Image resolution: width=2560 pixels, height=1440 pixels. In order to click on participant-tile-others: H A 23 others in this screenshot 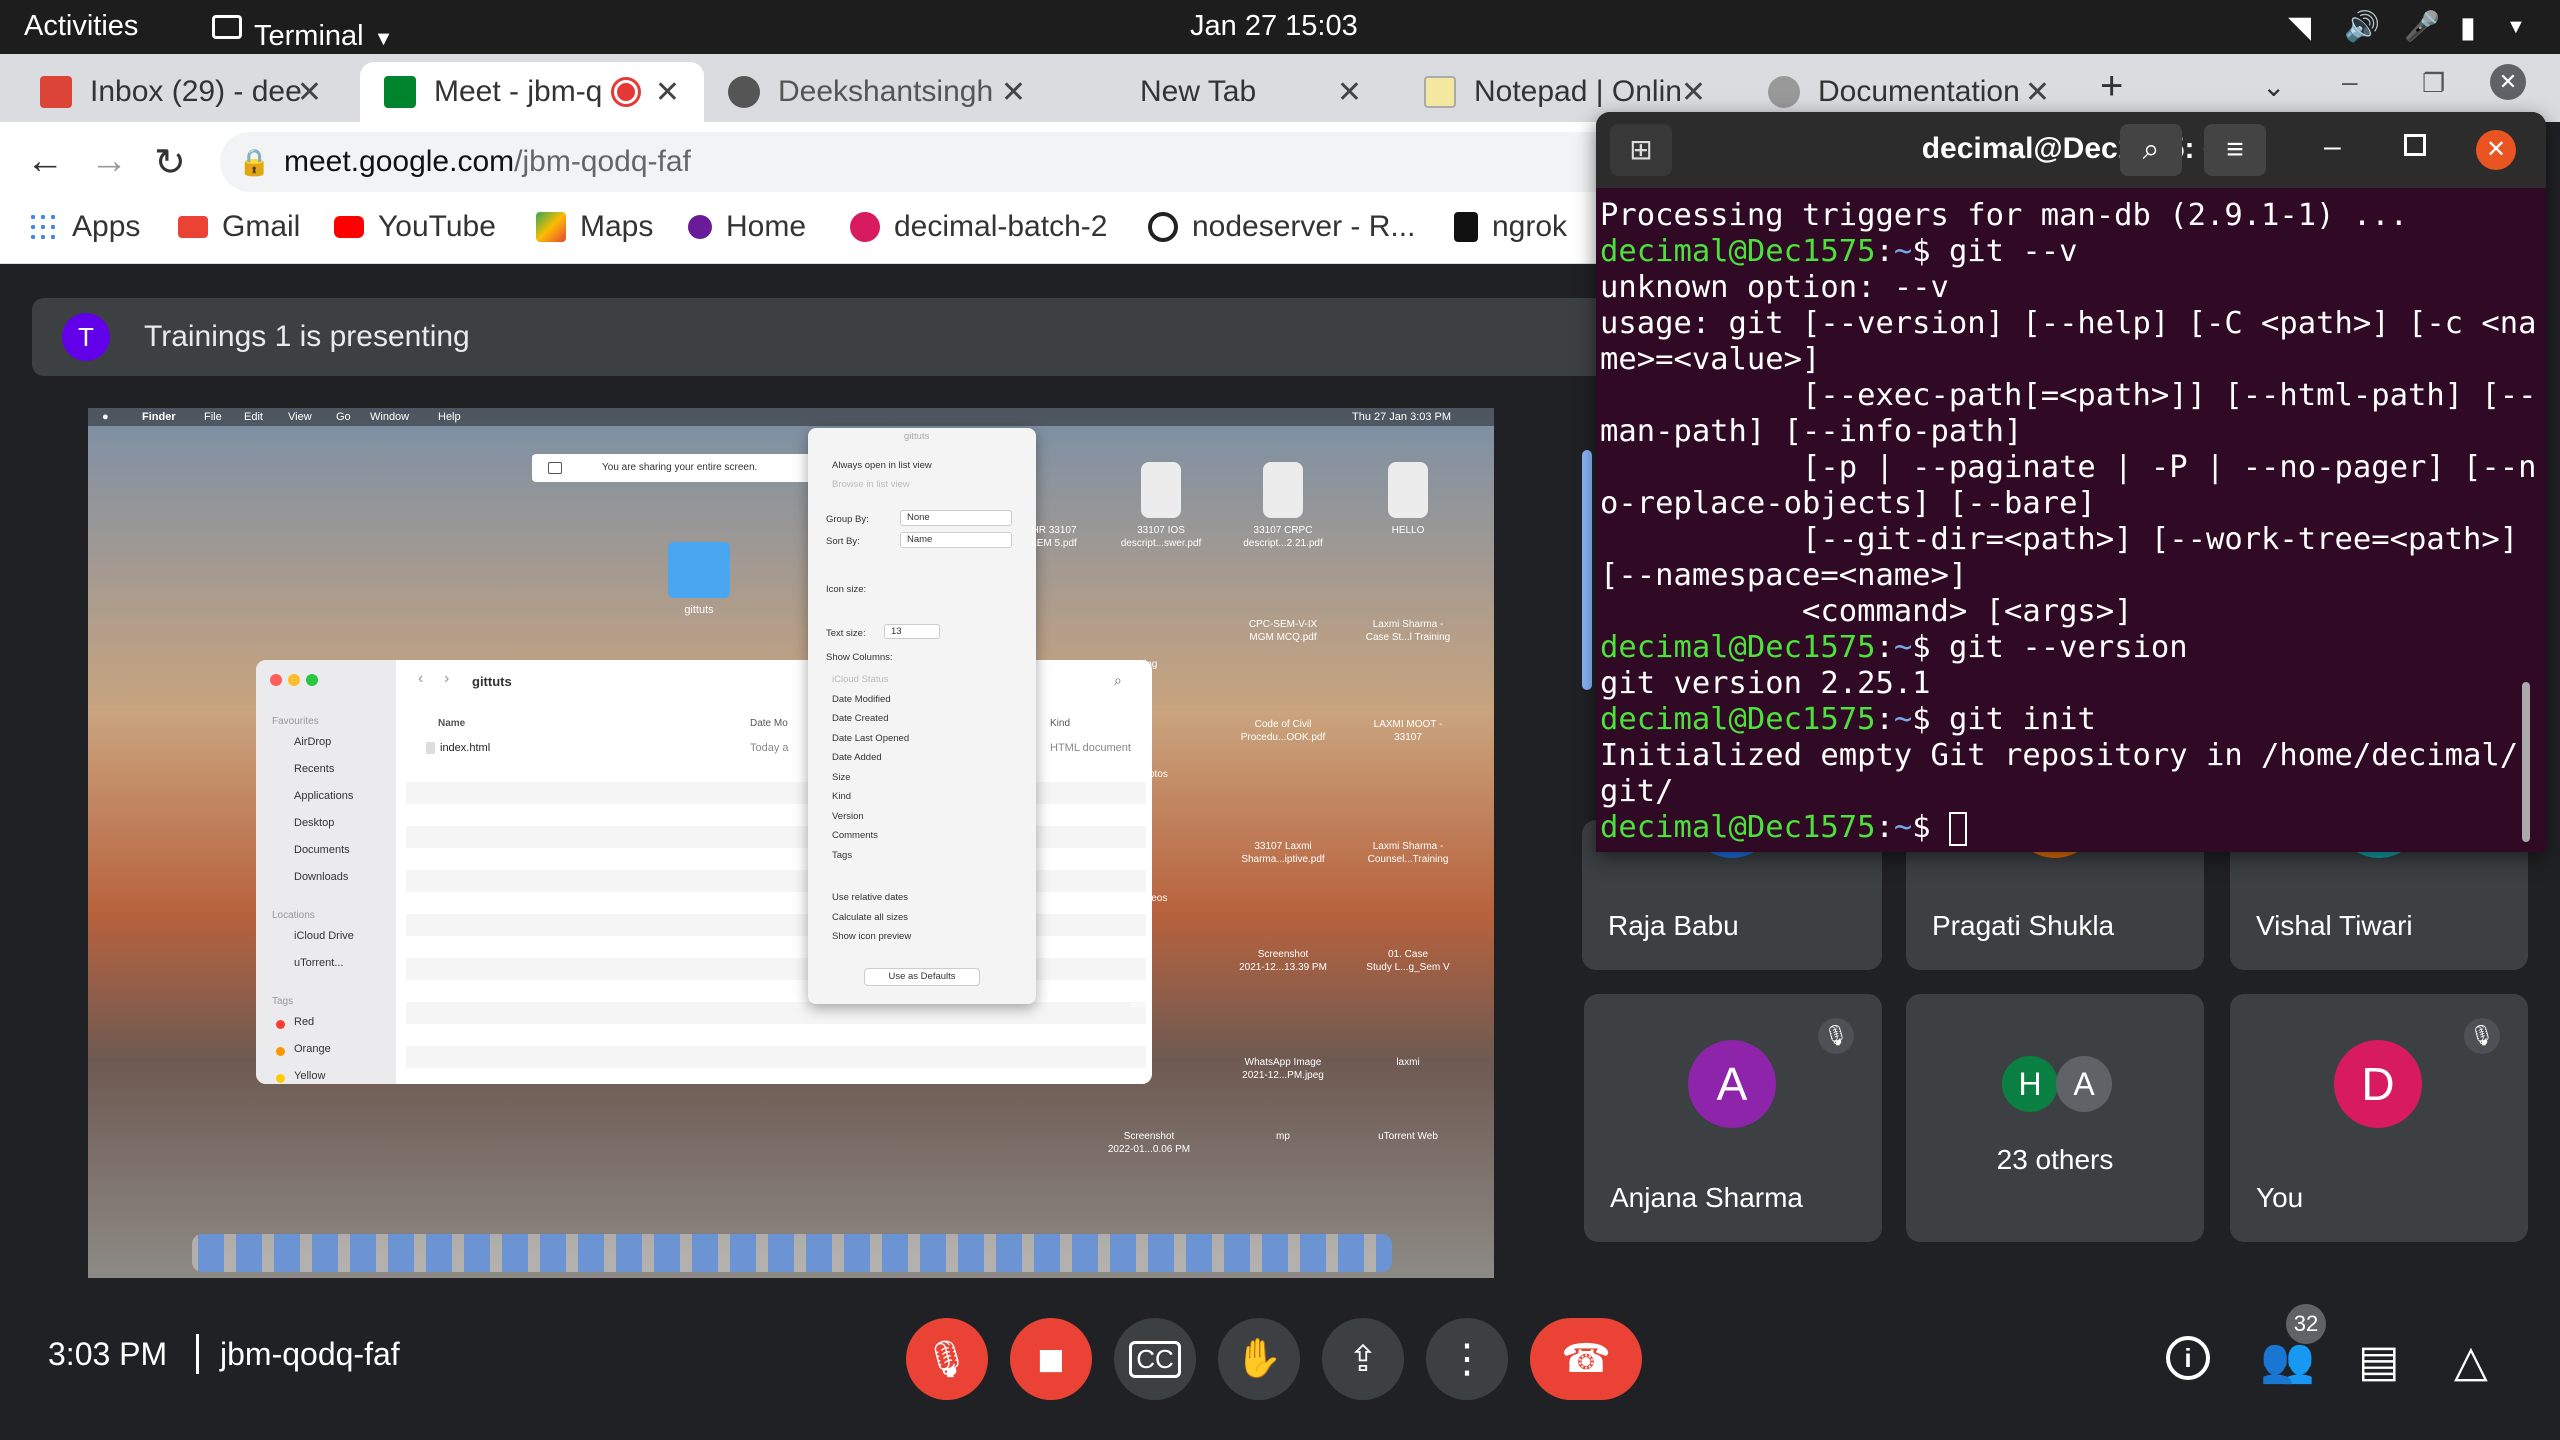, I will do `click(2055, 1118)`.